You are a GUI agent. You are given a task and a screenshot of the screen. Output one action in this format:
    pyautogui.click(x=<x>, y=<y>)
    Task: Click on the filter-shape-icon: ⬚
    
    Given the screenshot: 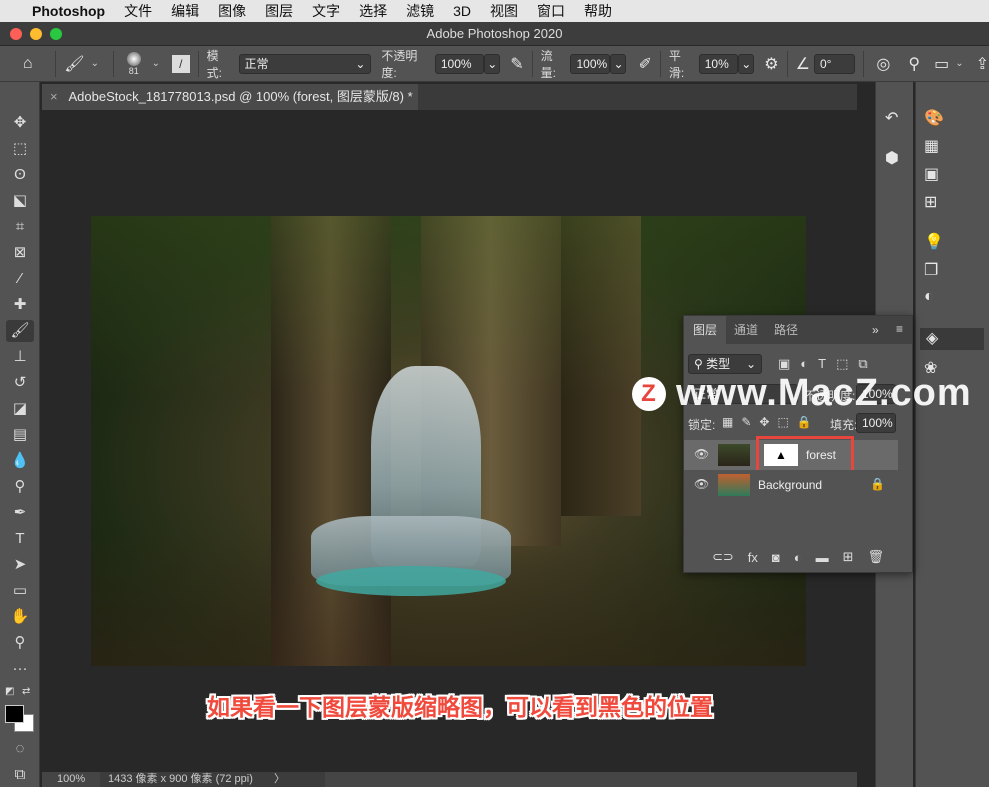 What is the action you would take?
    pyautogui.click(x=842, y=364)
    